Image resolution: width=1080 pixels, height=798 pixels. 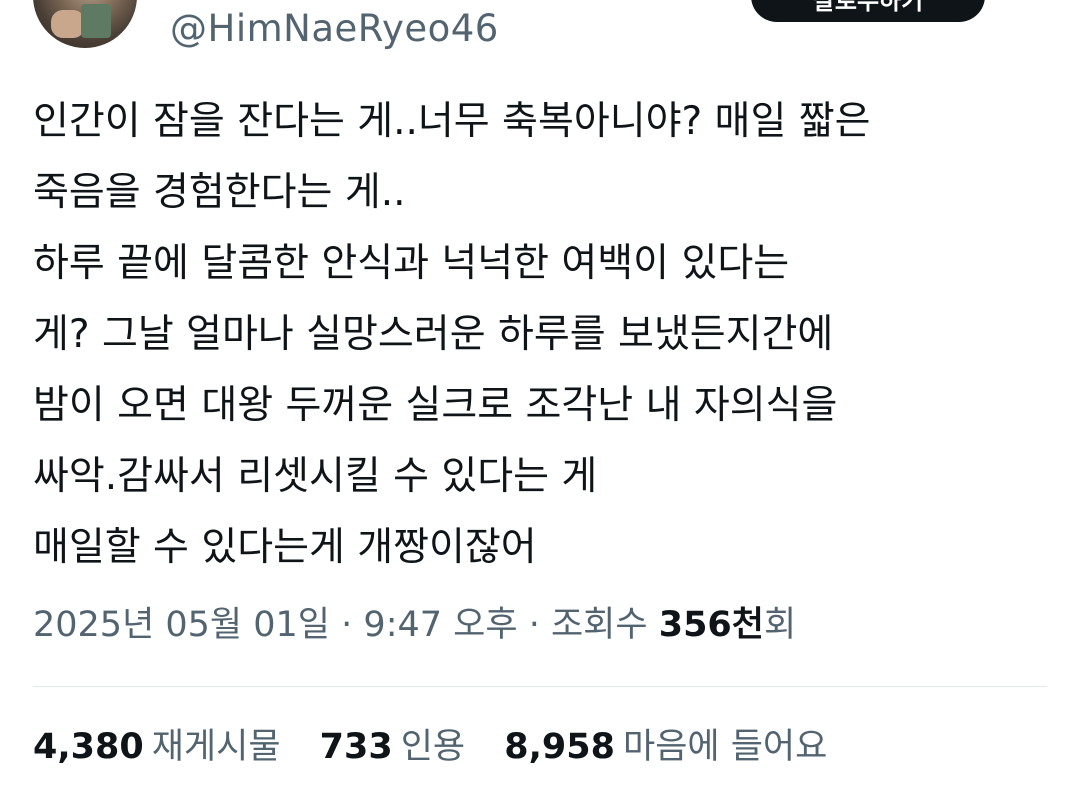 What do you see at coordinates (440, 625) in the screenshot?
I see `tweet-time: 9:47 오후` at bounding box center [440, 625].